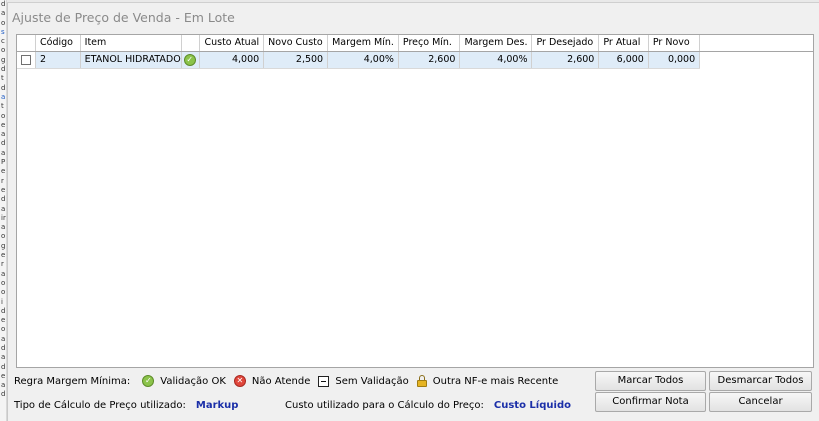 Image resolution: width=819 pixels, height=421 pixels. What do you see at coordinates (363, 60) in the screenshot?
I see `cell-margem-min: 4,00%` at bounding box center [363, 60].